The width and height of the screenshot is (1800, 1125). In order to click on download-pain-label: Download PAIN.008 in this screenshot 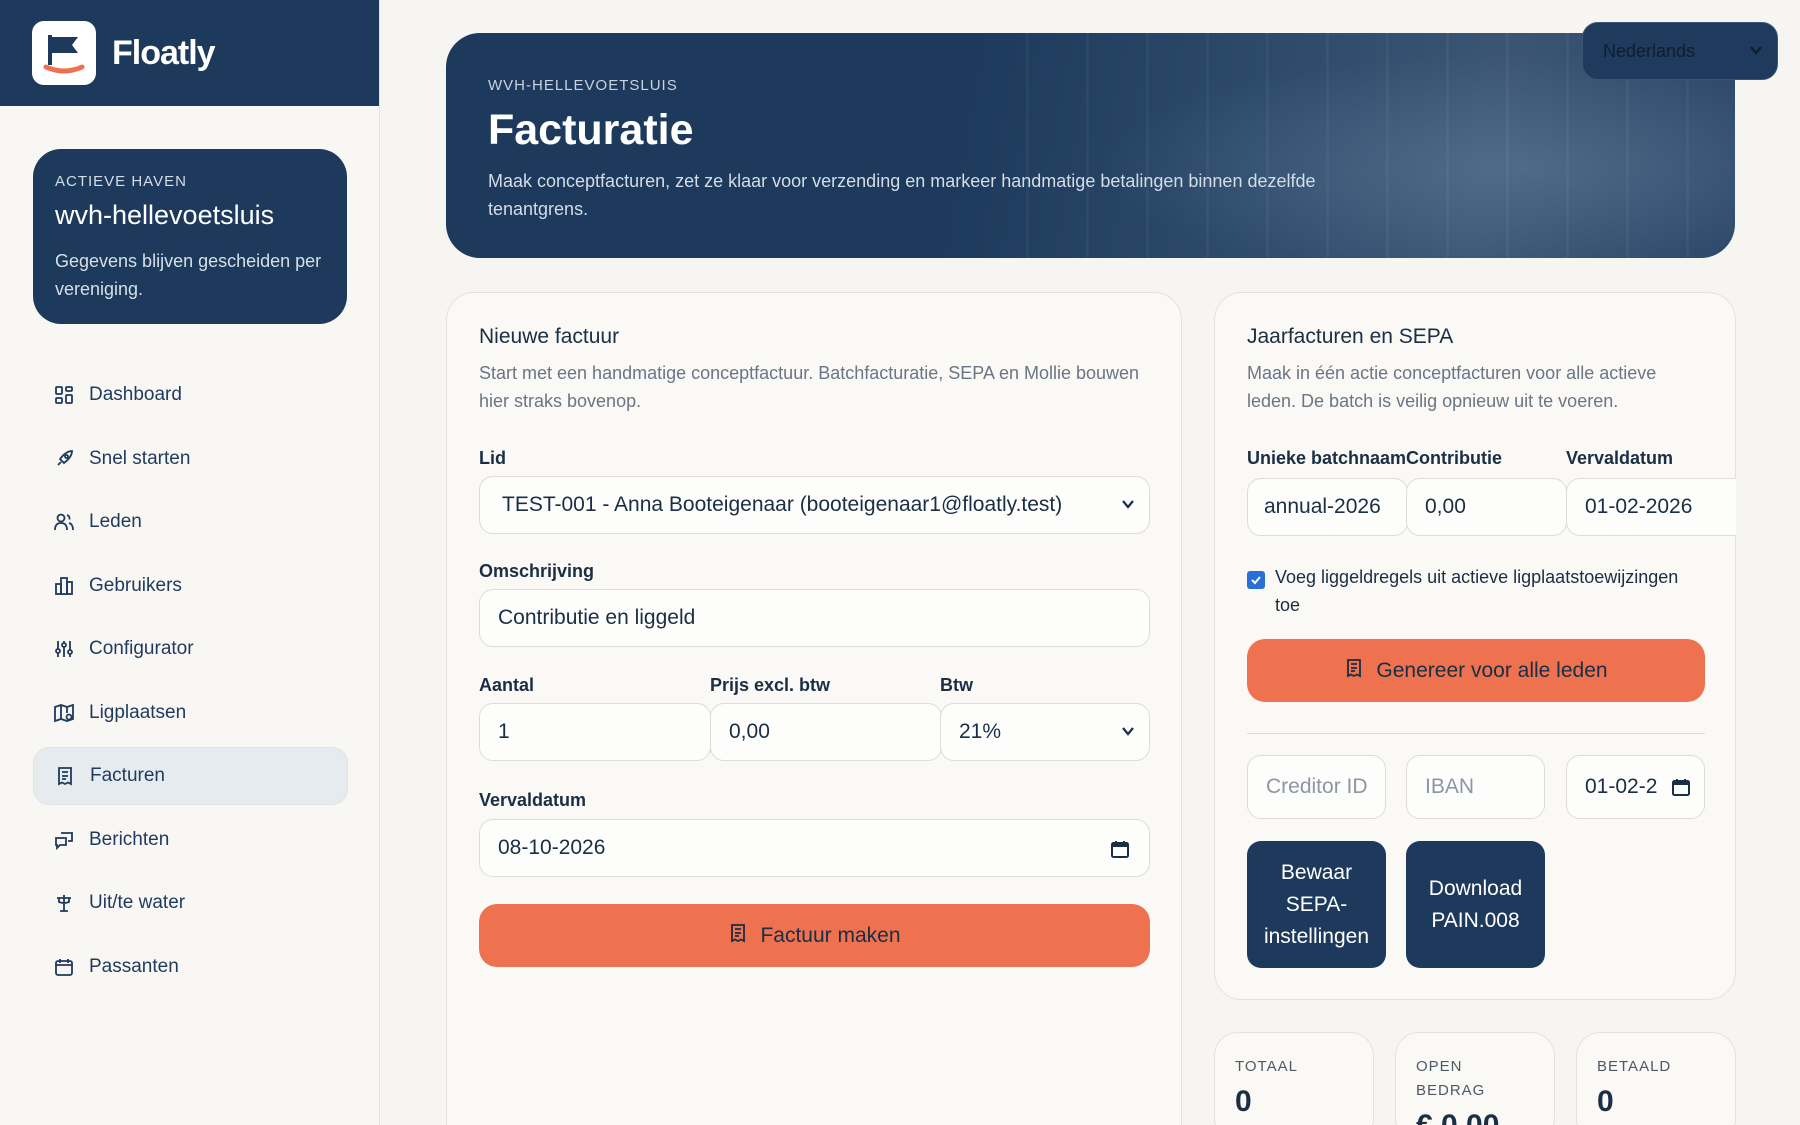, I will do `click(1475, 904)`.